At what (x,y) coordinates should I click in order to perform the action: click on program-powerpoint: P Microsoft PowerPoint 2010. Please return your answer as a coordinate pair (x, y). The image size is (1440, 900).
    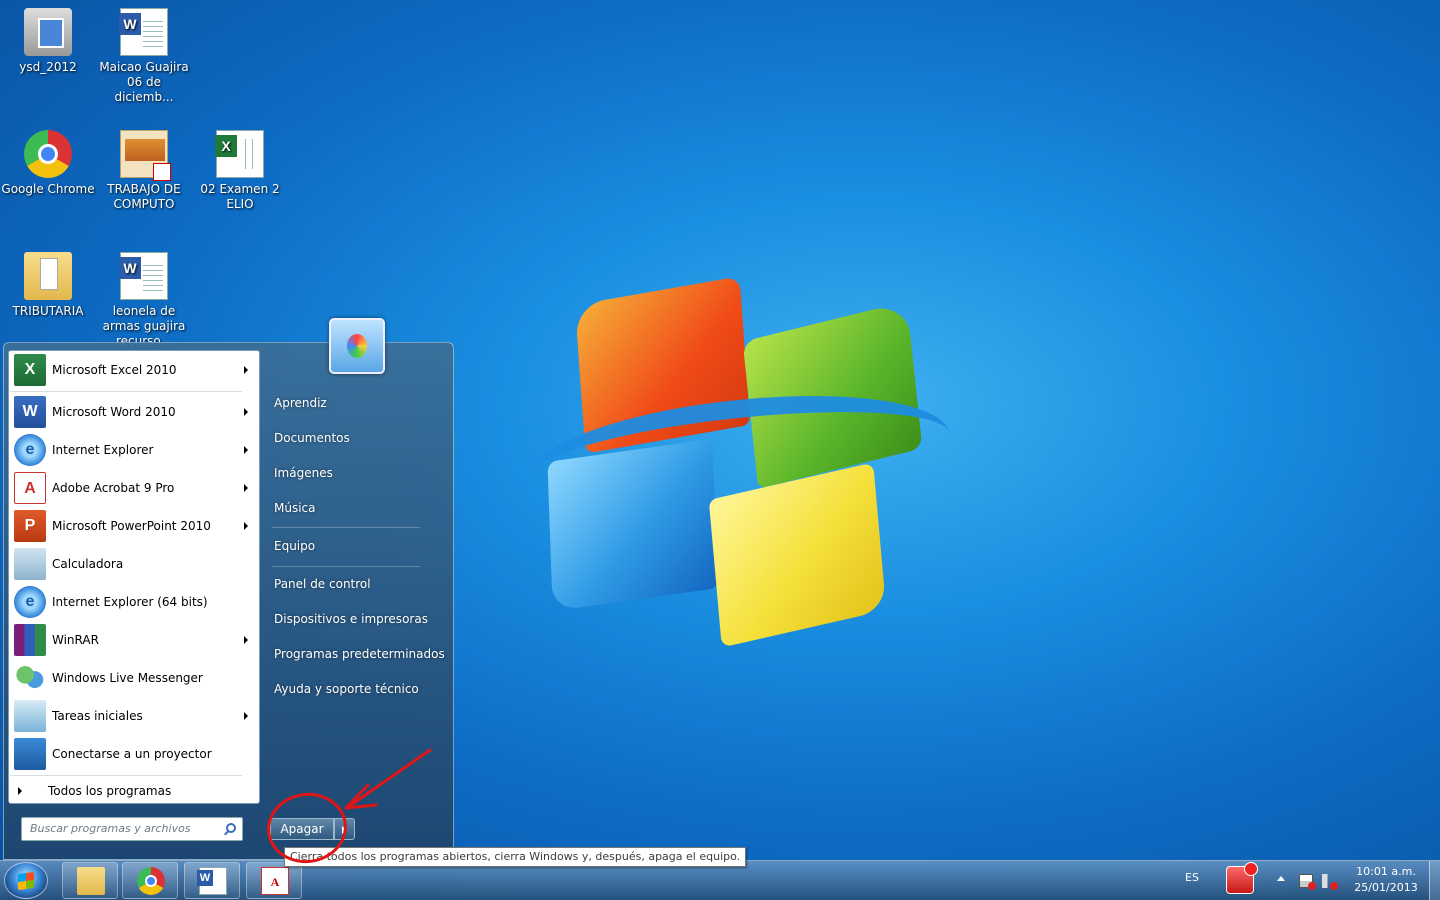
    Looking at the image, I should click on (135, 526).